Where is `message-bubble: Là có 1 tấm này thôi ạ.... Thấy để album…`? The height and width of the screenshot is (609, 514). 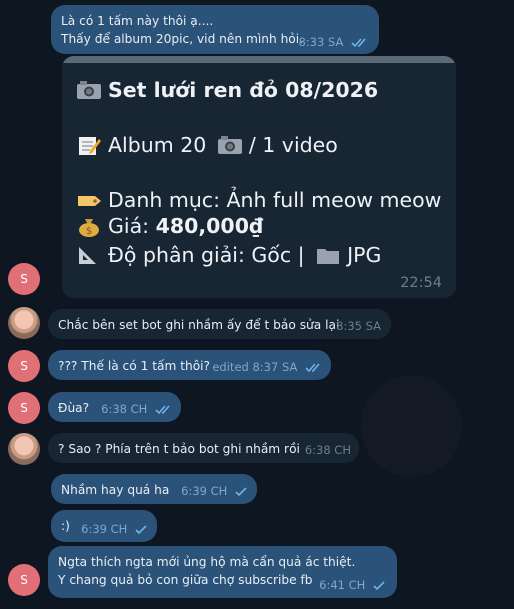
message-bubble: Là có 1 tấm này thôi ạ.... Thấy để album… is located at coordinates (215, 29).